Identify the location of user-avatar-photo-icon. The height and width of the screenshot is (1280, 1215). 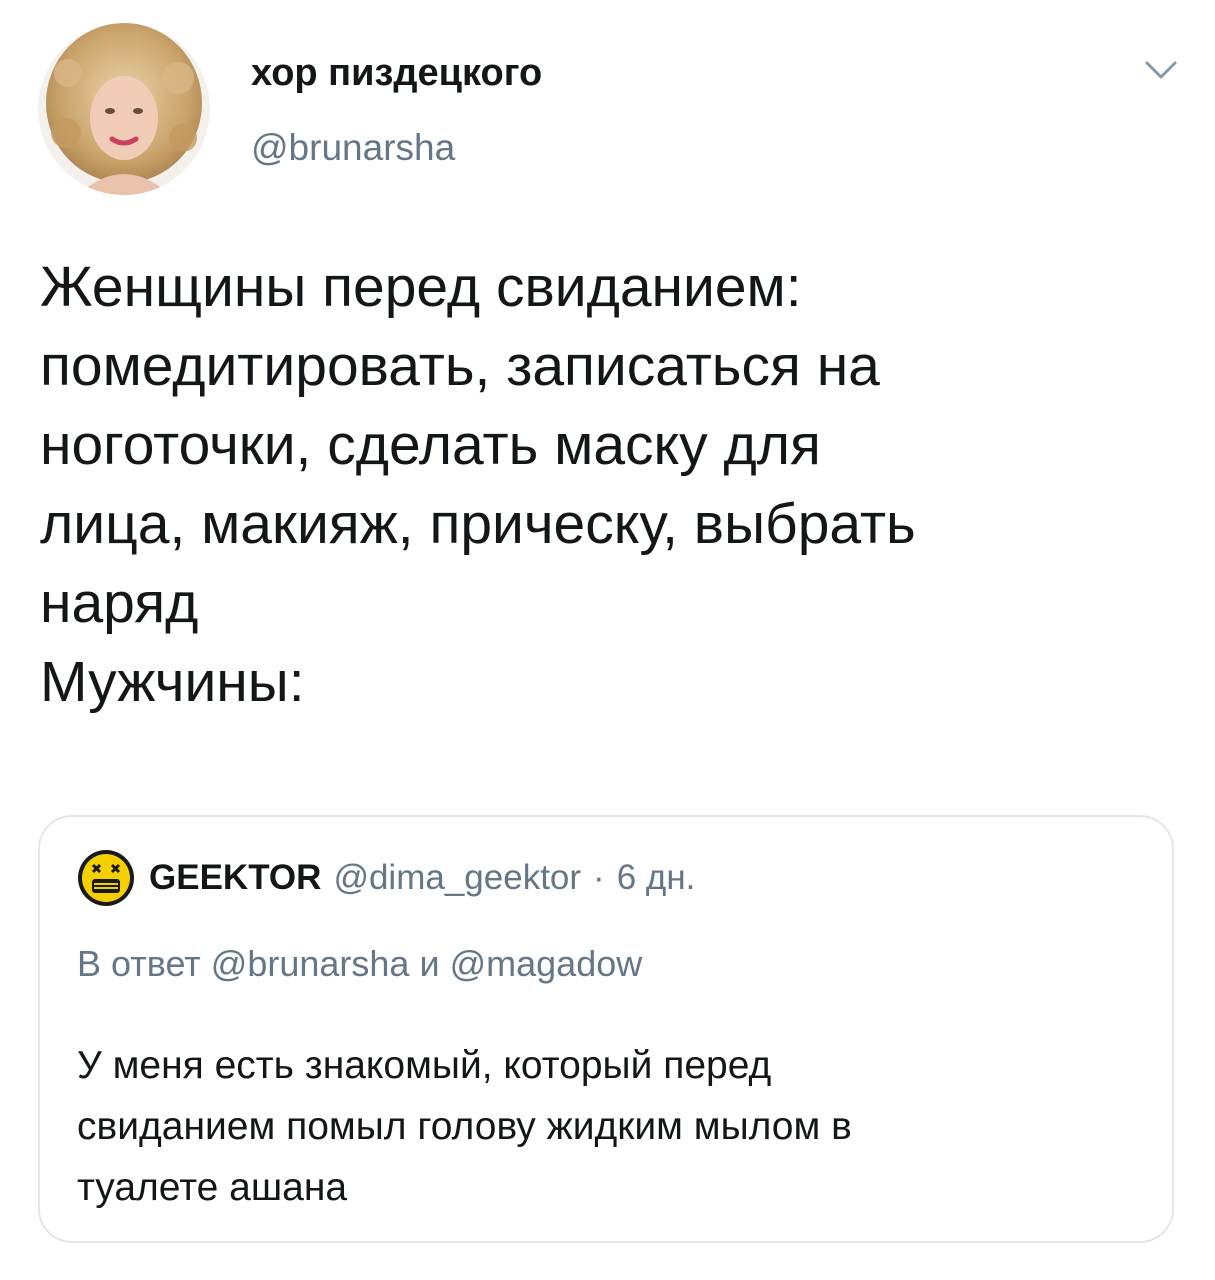
(124, 109).